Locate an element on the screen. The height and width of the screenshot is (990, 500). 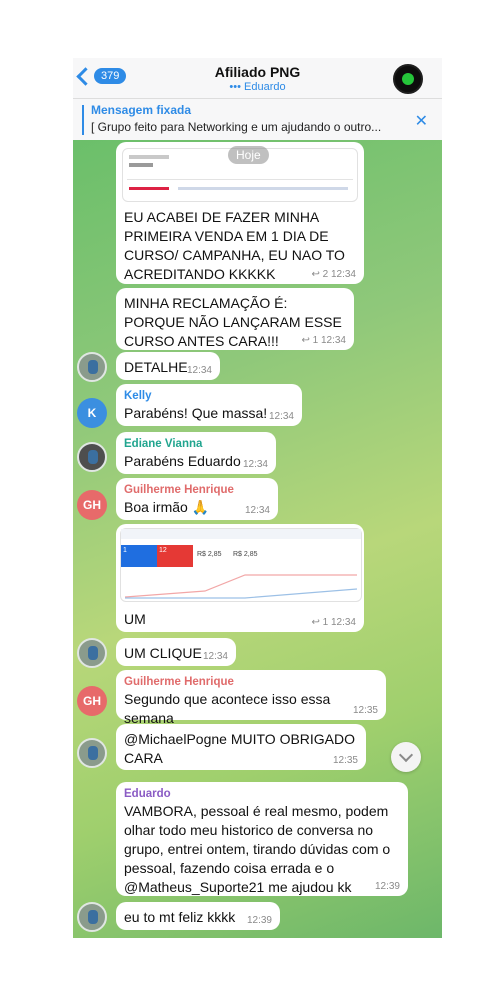
message-text: @MichaelPogne MUITO OBRIGADO CARA is located at coordinates (240, 748).